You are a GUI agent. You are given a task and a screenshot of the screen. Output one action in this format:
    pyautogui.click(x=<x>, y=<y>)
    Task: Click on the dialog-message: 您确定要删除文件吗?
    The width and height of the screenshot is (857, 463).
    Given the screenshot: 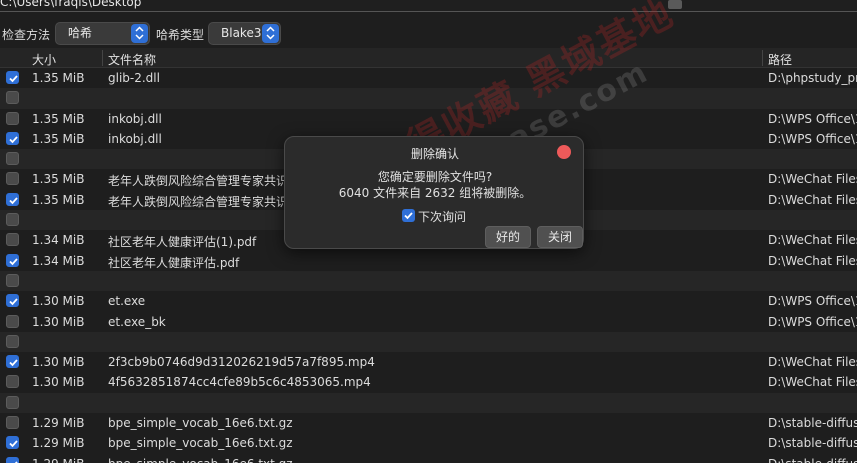 What is the action you would take?
    pyautogui.click(x=435, y=177)
    